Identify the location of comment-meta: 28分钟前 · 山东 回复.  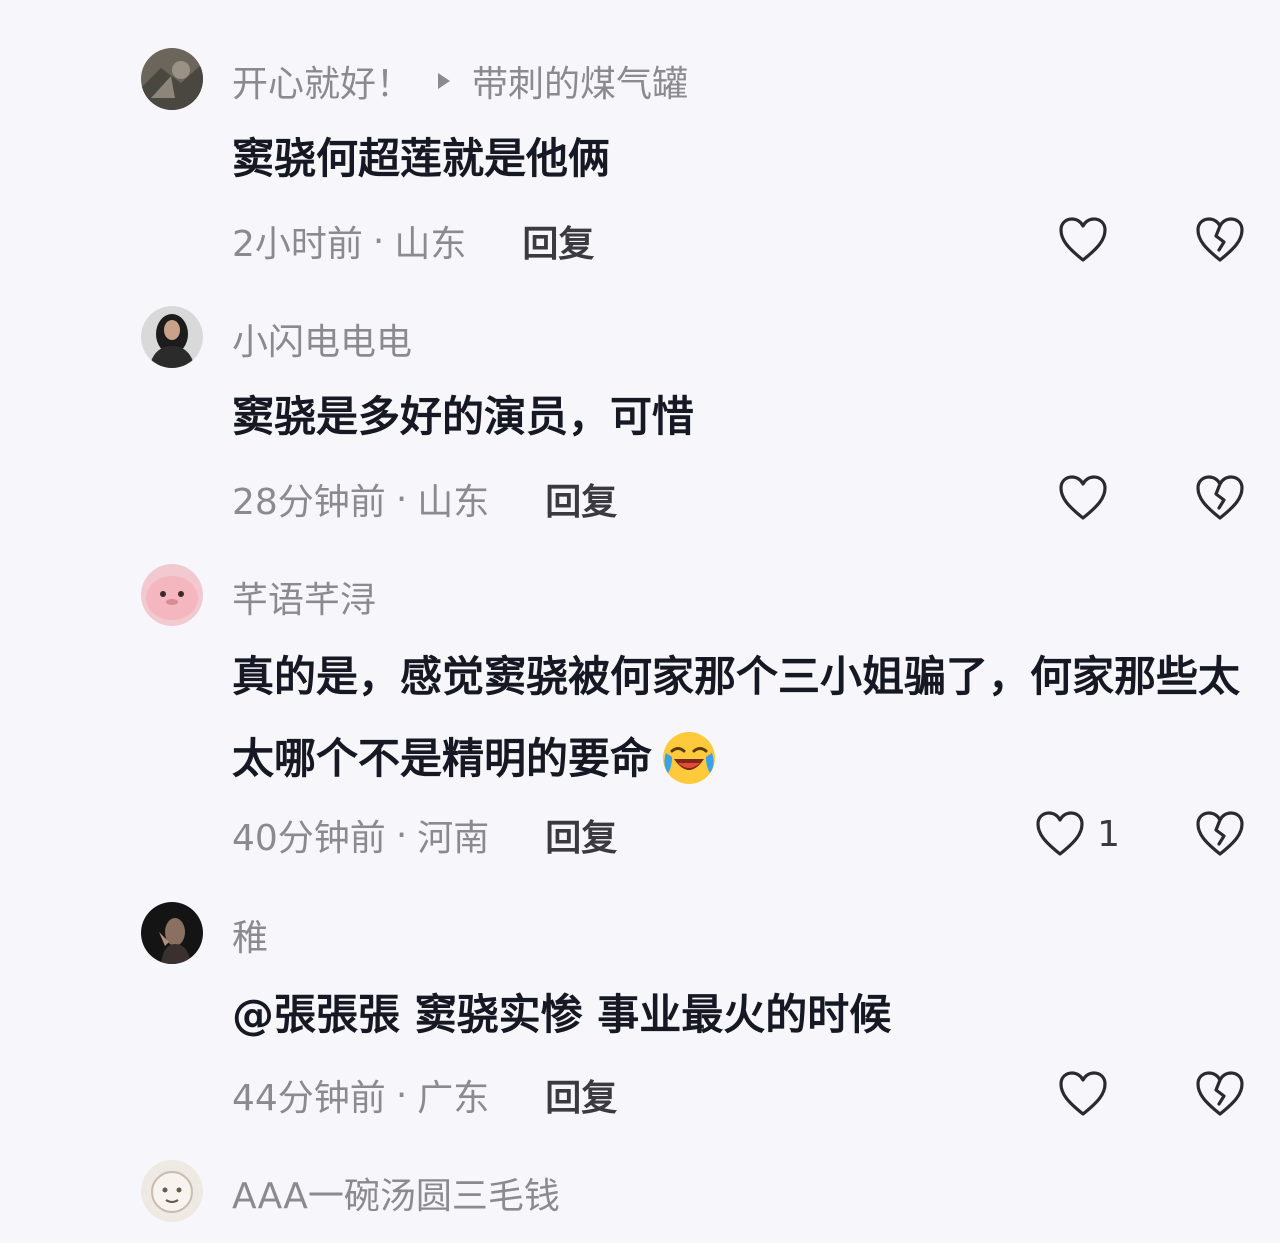
(424, 499).